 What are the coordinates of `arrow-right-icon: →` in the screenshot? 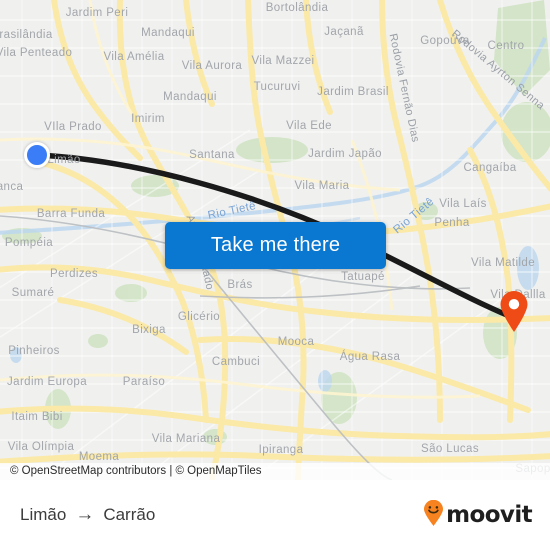 It's located at (85, 514).